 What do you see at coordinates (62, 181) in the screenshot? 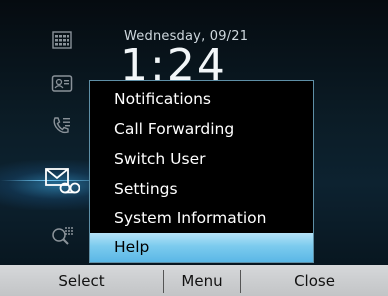
I see `messages-icon` at bounding box center [62, 181].